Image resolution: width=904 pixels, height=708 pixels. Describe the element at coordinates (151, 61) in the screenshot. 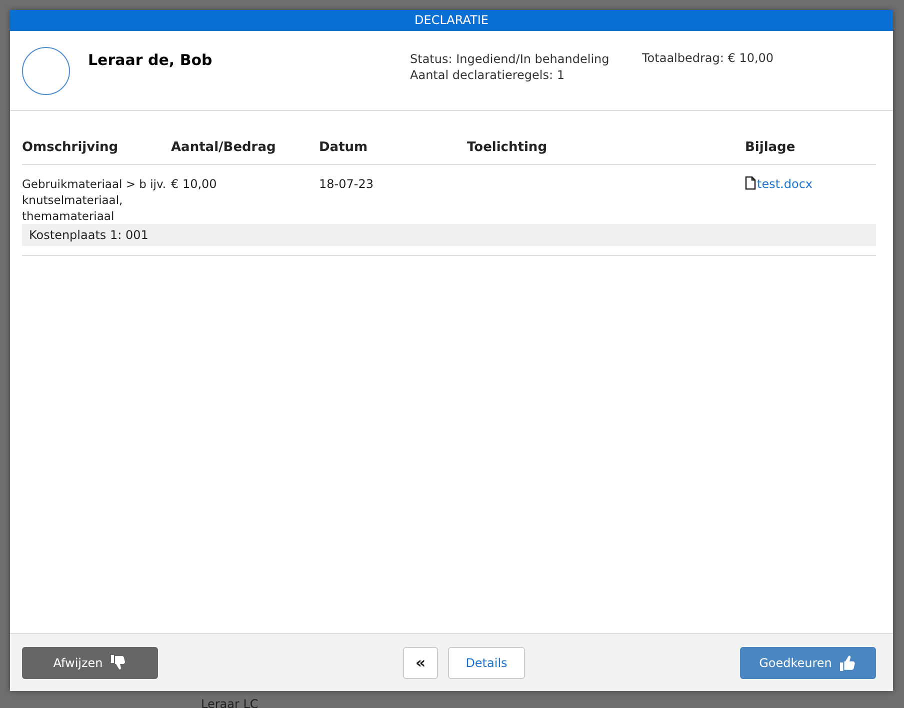

I see `person-name: Leraar de, Bob` at that location.